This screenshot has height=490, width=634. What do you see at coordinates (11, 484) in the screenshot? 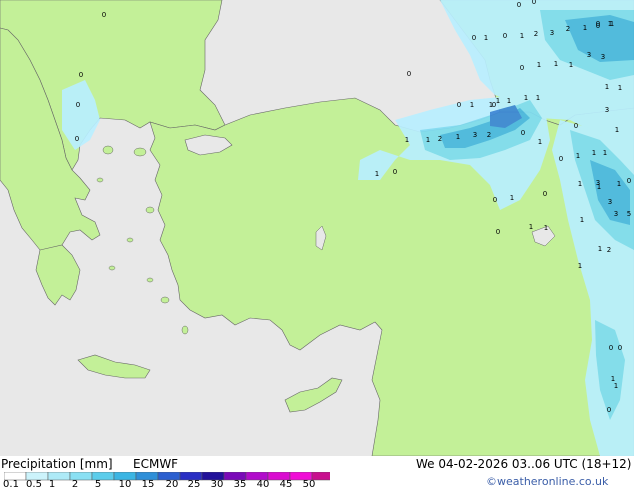
I see `legend-tick-label: 0.1` at bounding box center [11, 484].